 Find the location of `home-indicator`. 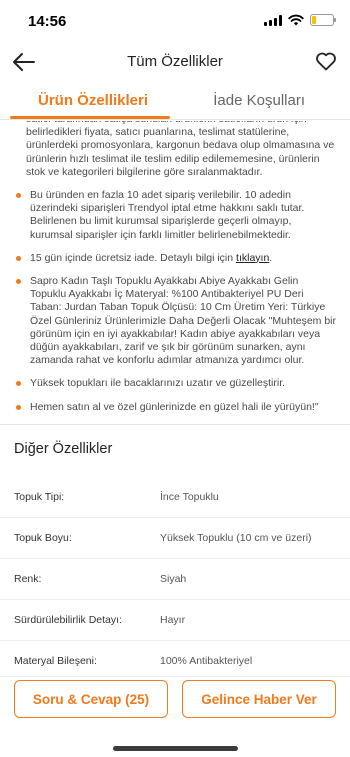

home-indicator is located at coordinates (175, 748).